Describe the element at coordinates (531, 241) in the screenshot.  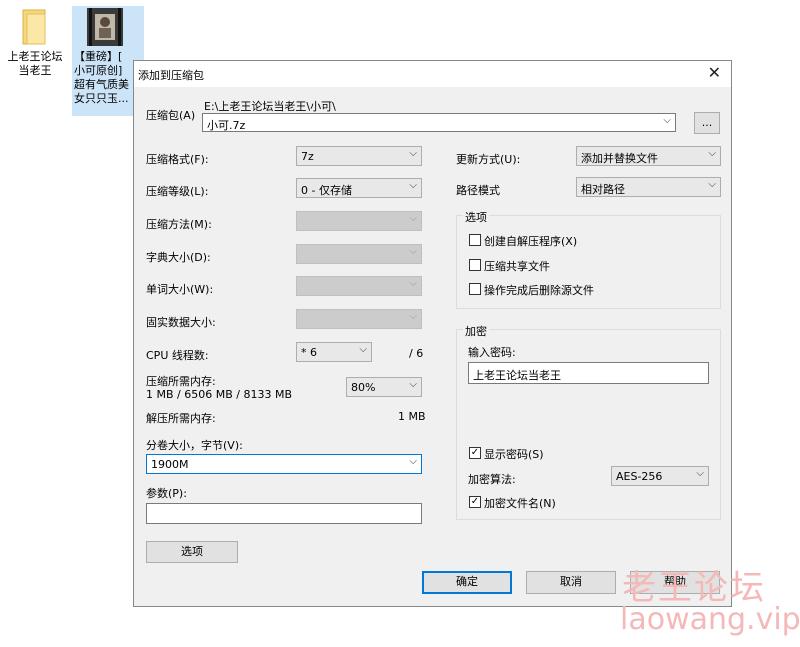
I see `sfx-label: 创建自解压程序(X)` at that location.